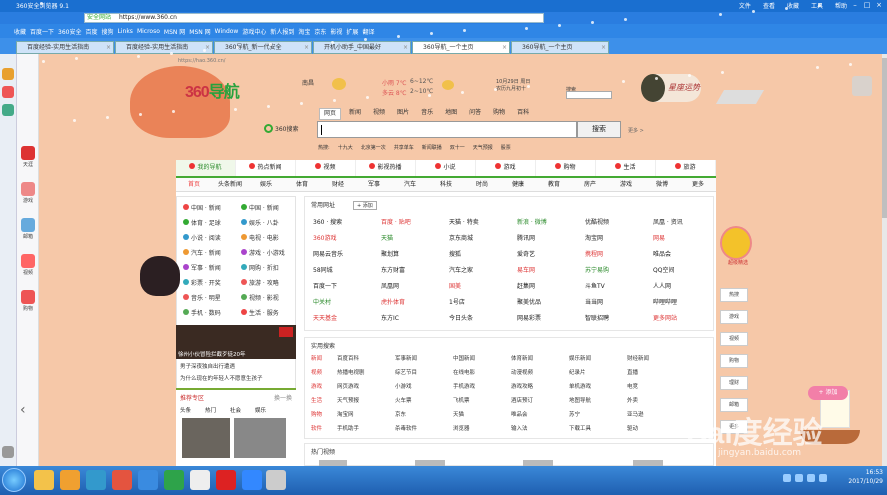 The height and width of the screenshot is (495, 887). What do you see at coordinates (330, 114) in the screenshot?
I see `search-tab: 网页` at bounding box center [330, 114].